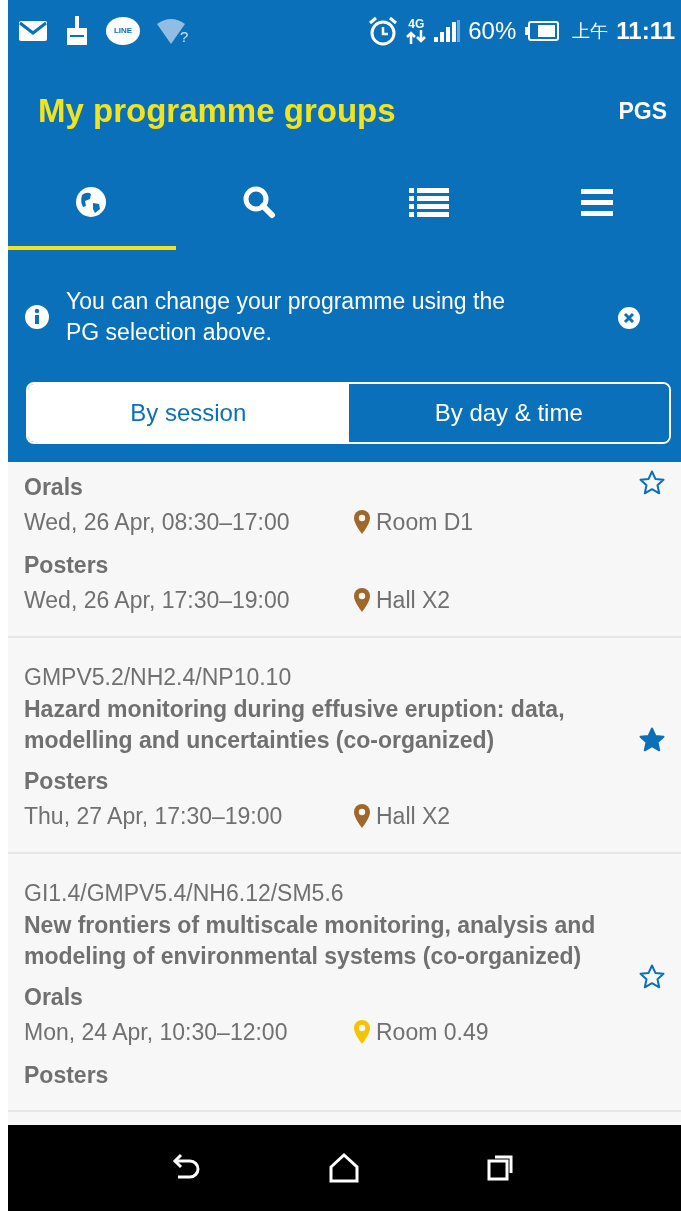 Image resolution: width=681 pixels, height=1211 pixels. I want to click on session-time: Wed, 26 Apr, 17:30–19:00, so click(157, 600).